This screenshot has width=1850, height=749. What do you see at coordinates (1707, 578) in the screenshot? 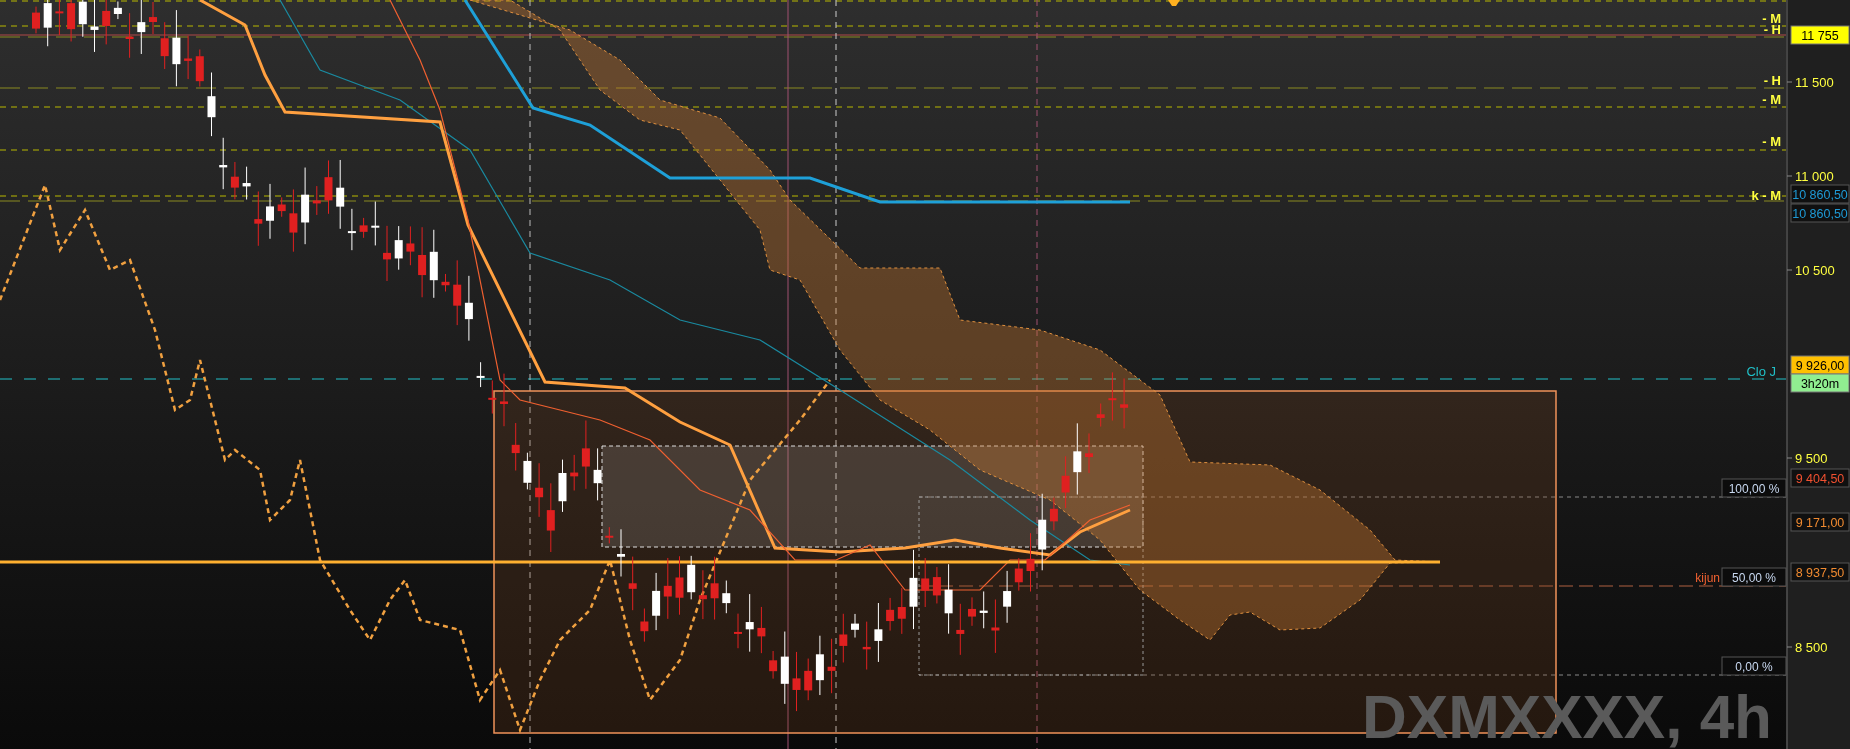
I see `kijun-label: kijun` at bounding box center [1707, 578].